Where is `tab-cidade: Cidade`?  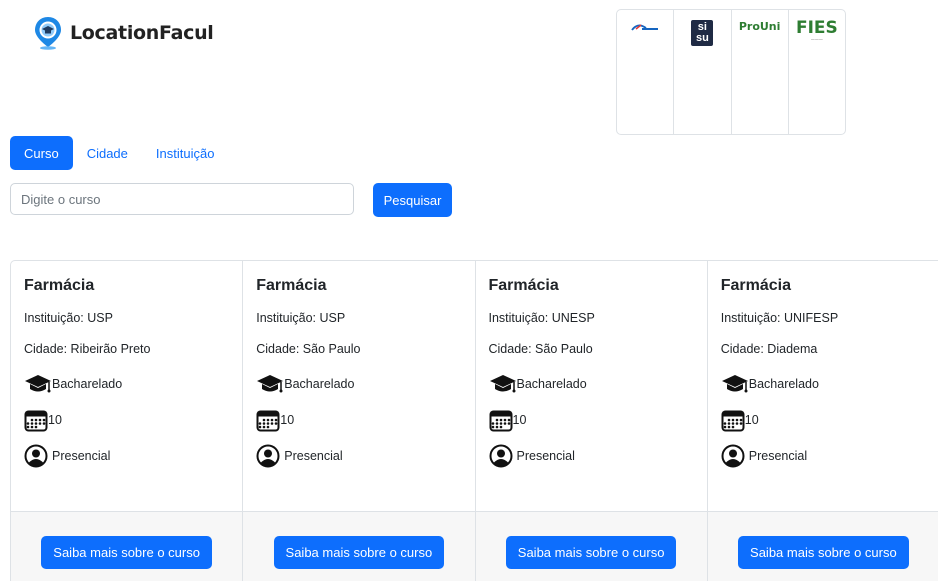
tab-cidade: Cidade is located at coordinates (107, 153).